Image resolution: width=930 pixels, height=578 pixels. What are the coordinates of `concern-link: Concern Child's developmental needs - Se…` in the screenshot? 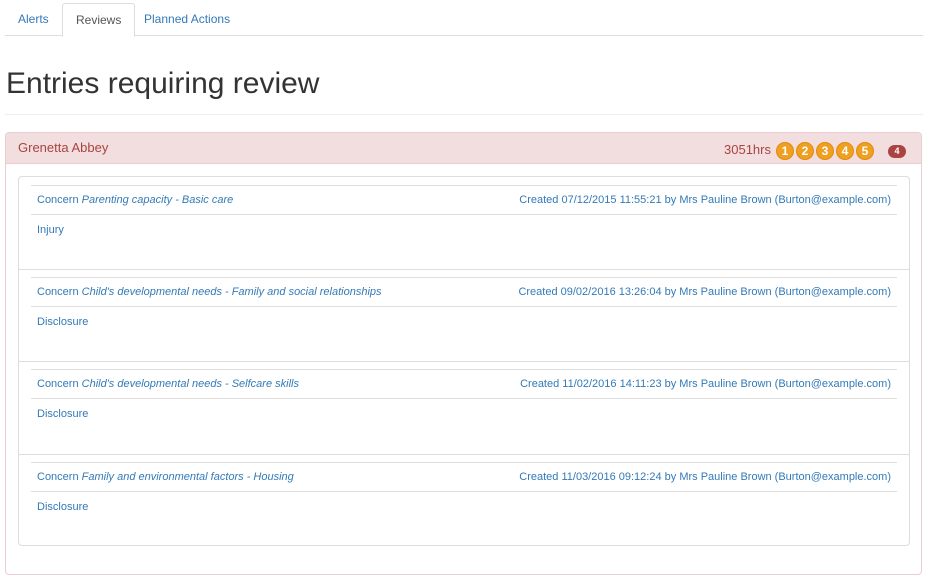 It's located at (168, 384).